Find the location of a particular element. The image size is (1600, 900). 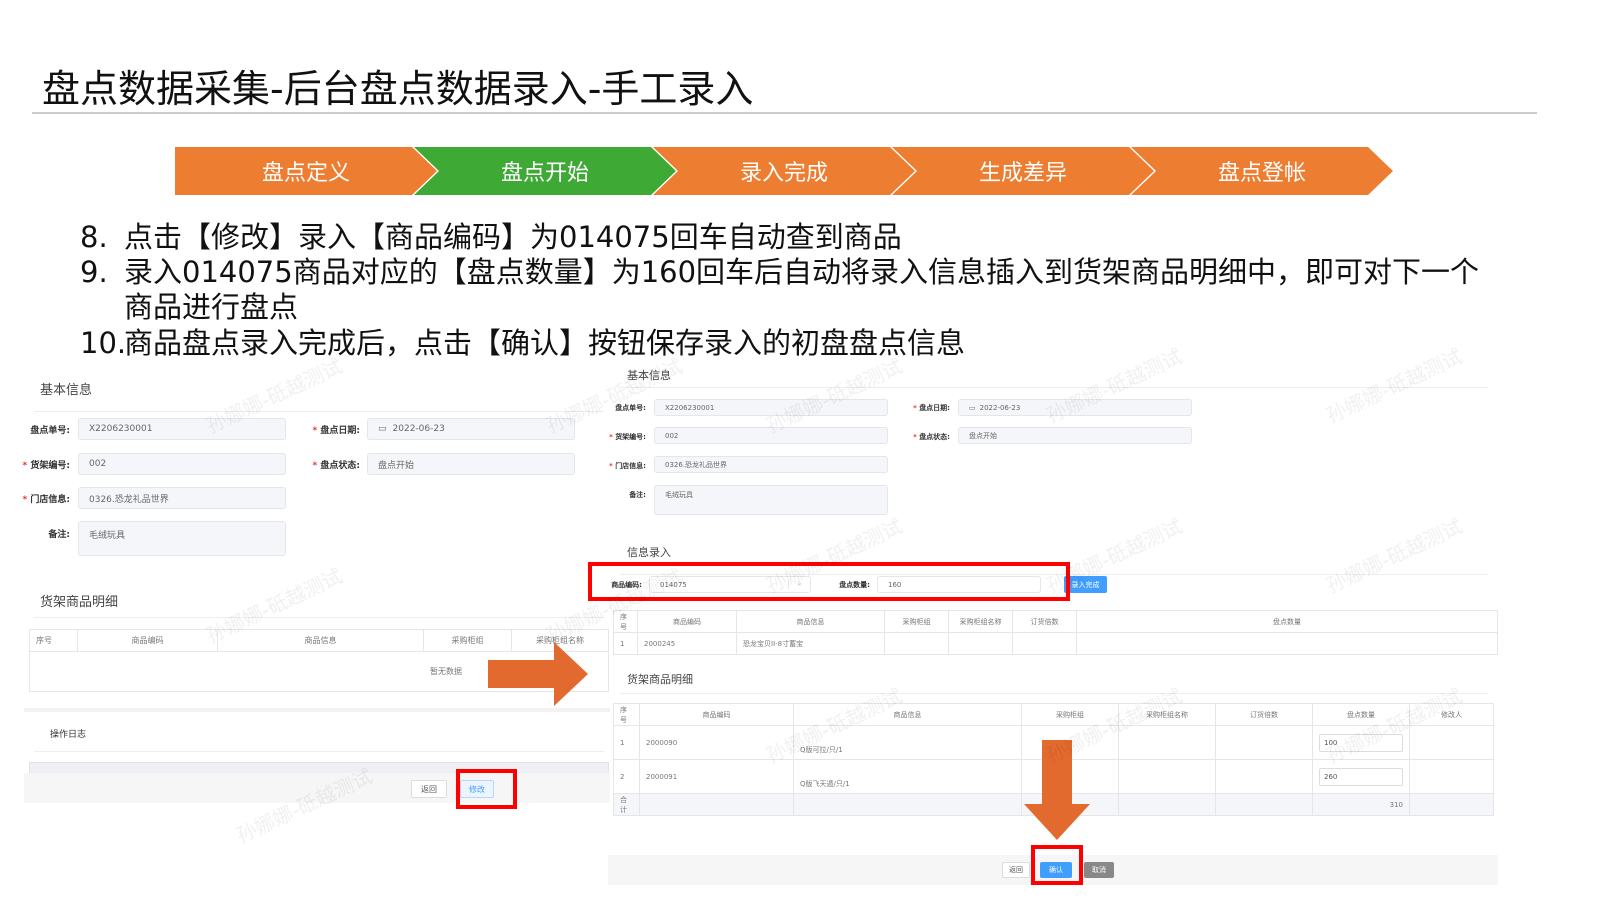

step-3: 录入完成 is located at coordinates (784, 171).